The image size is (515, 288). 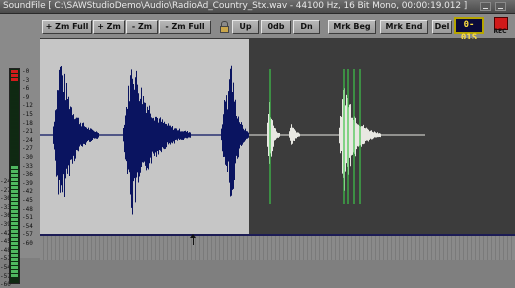 I want to click on del-button: Del, so click(x=442, y=27).